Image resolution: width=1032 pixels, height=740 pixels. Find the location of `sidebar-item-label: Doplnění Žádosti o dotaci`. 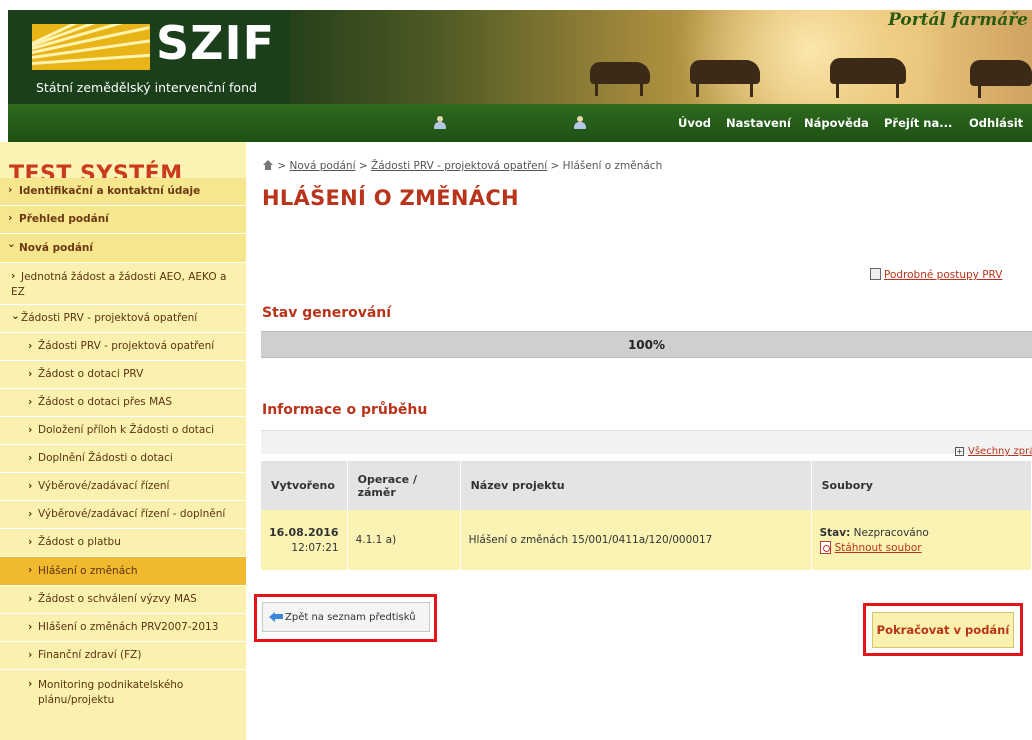

sidebar-item-label: Doplnění Žádosti o dotaci is located at coordinates (105, 458).